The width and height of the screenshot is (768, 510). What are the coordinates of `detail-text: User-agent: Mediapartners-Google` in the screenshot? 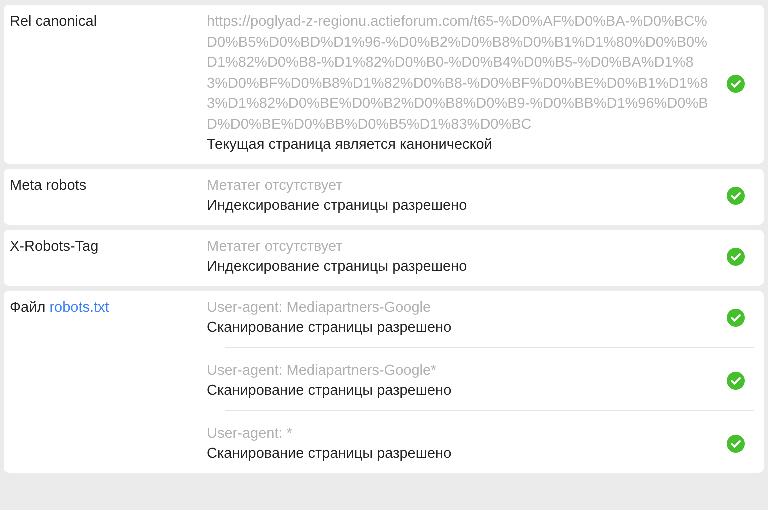 It's located at (319, 308).